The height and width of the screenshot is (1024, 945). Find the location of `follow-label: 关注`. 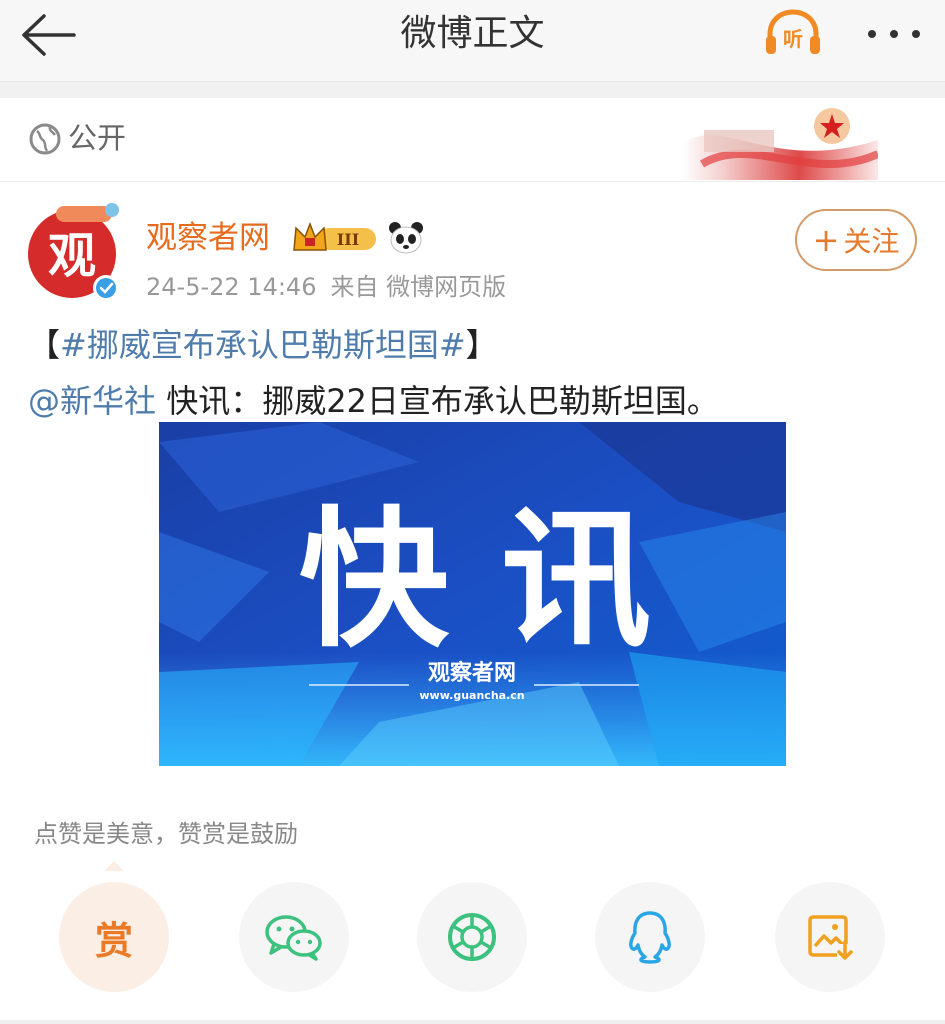

follow-label: 关注 is located at coordinates (871, 241).